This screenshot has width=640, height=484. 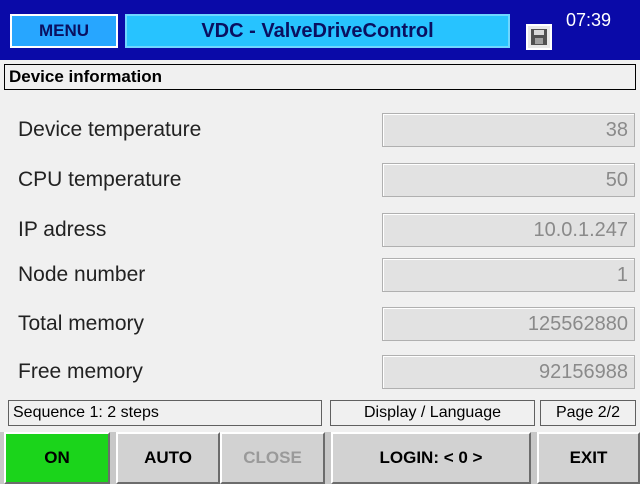 I want to click on row-cpu-temperature: CPU temperature 50, so click(x=320, y=180).